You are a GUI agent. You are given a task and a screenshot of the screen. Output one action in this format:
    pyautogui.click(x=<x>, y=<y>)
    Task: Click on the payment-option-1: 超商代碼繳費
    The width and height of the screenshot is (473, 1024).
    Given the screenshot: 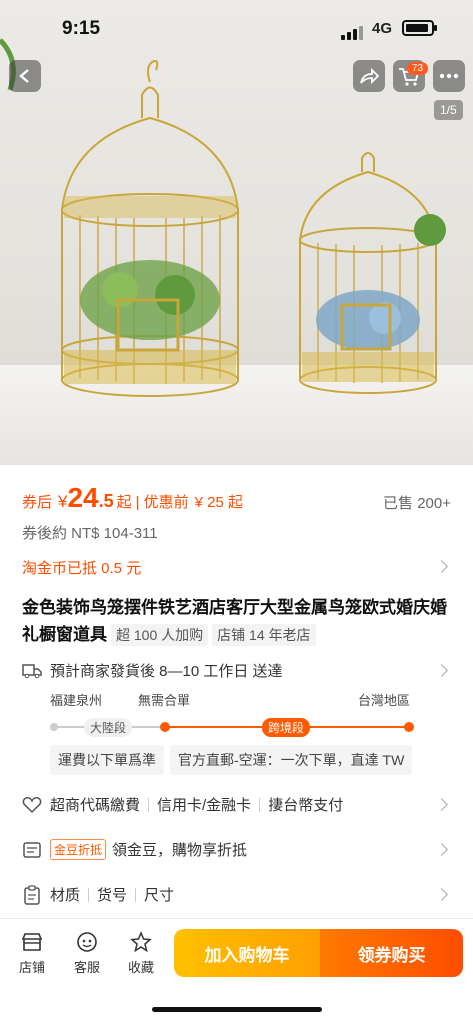 What is the action you would take?
    pyautogui.click(x=95, y=805)
    